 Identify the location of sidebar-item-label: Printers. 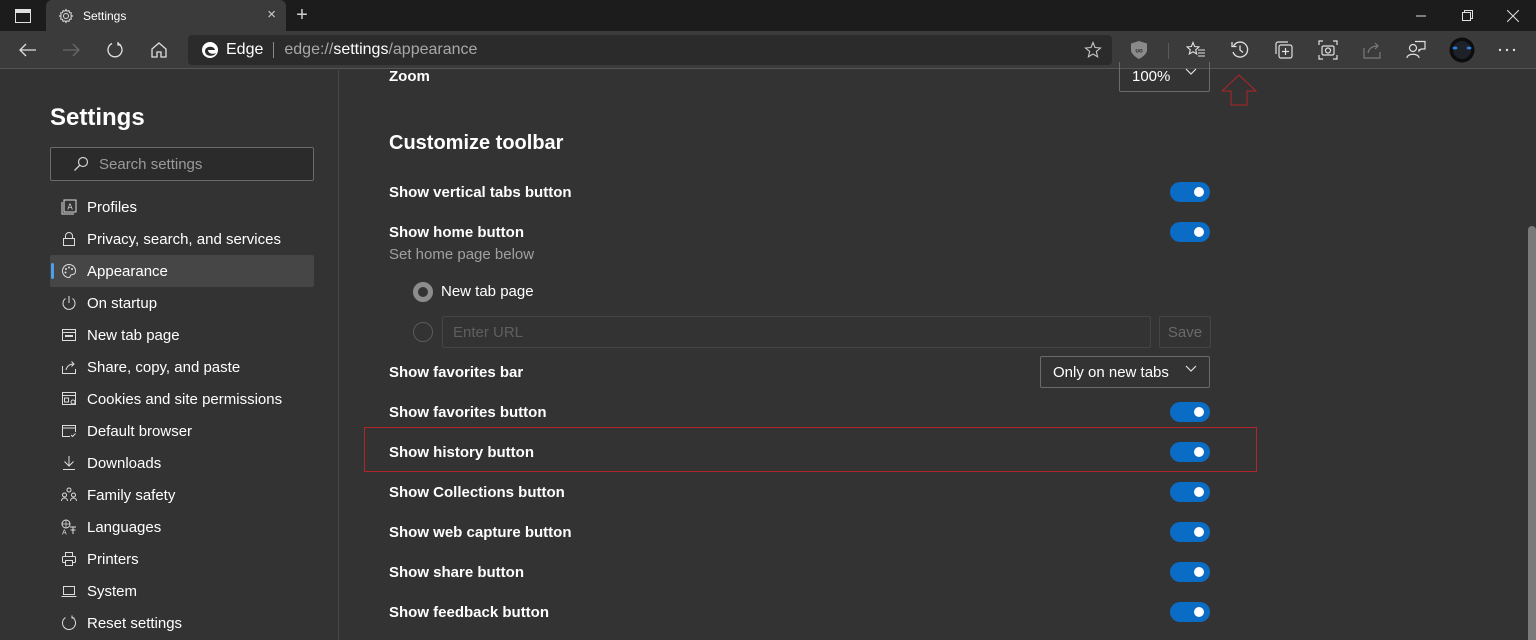
(113, 559).